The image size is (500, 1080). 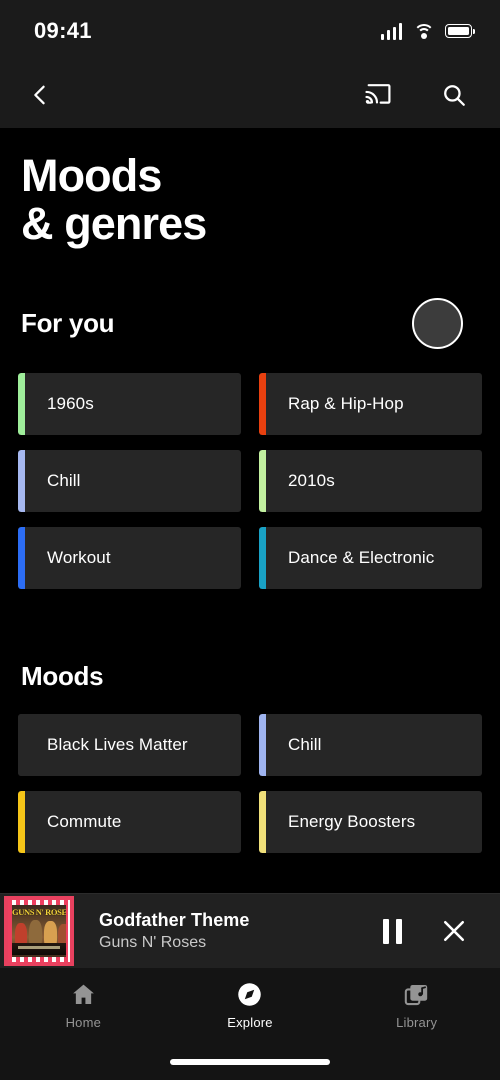 I want to click on pause-button, so click(x=392, y=931).